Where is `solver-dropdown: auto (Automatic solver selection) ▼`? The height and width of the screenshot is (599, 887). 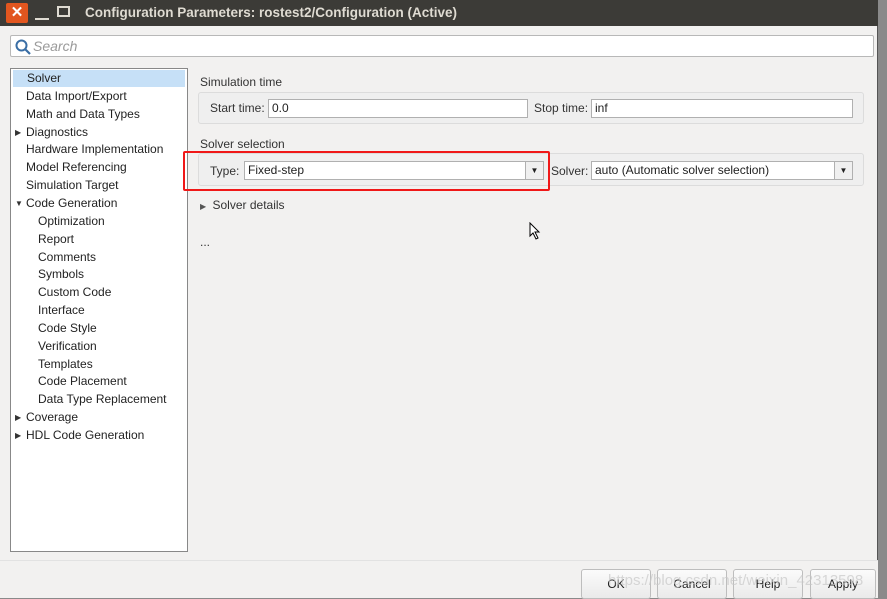
solver-dropdown: auto (Automatic solver selection) ▼ is located at coordinates (722, 170).